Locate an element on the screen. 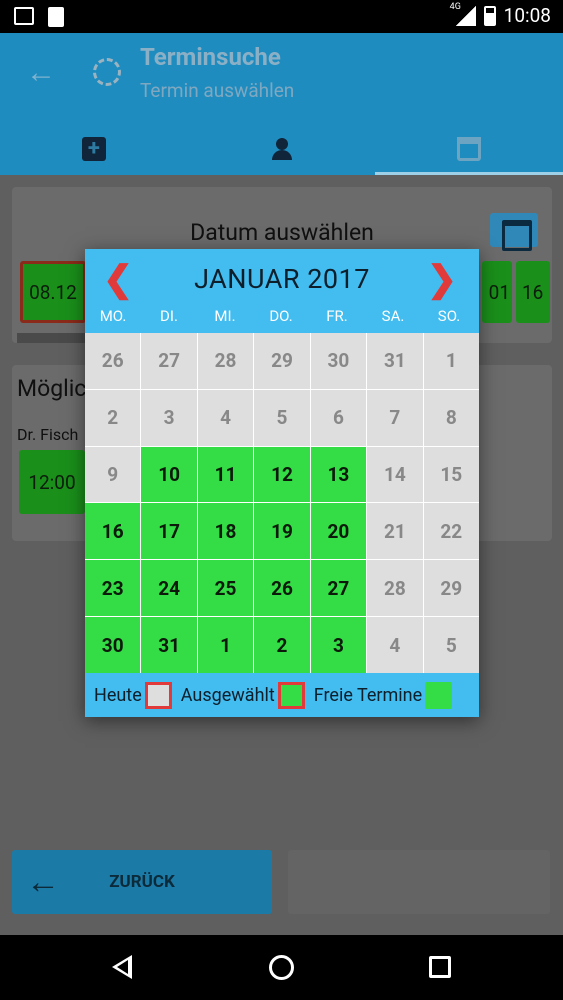 The width and height of the screenshot is (563, 1000). date-pill: 16 is located at coordinates (533, 292).